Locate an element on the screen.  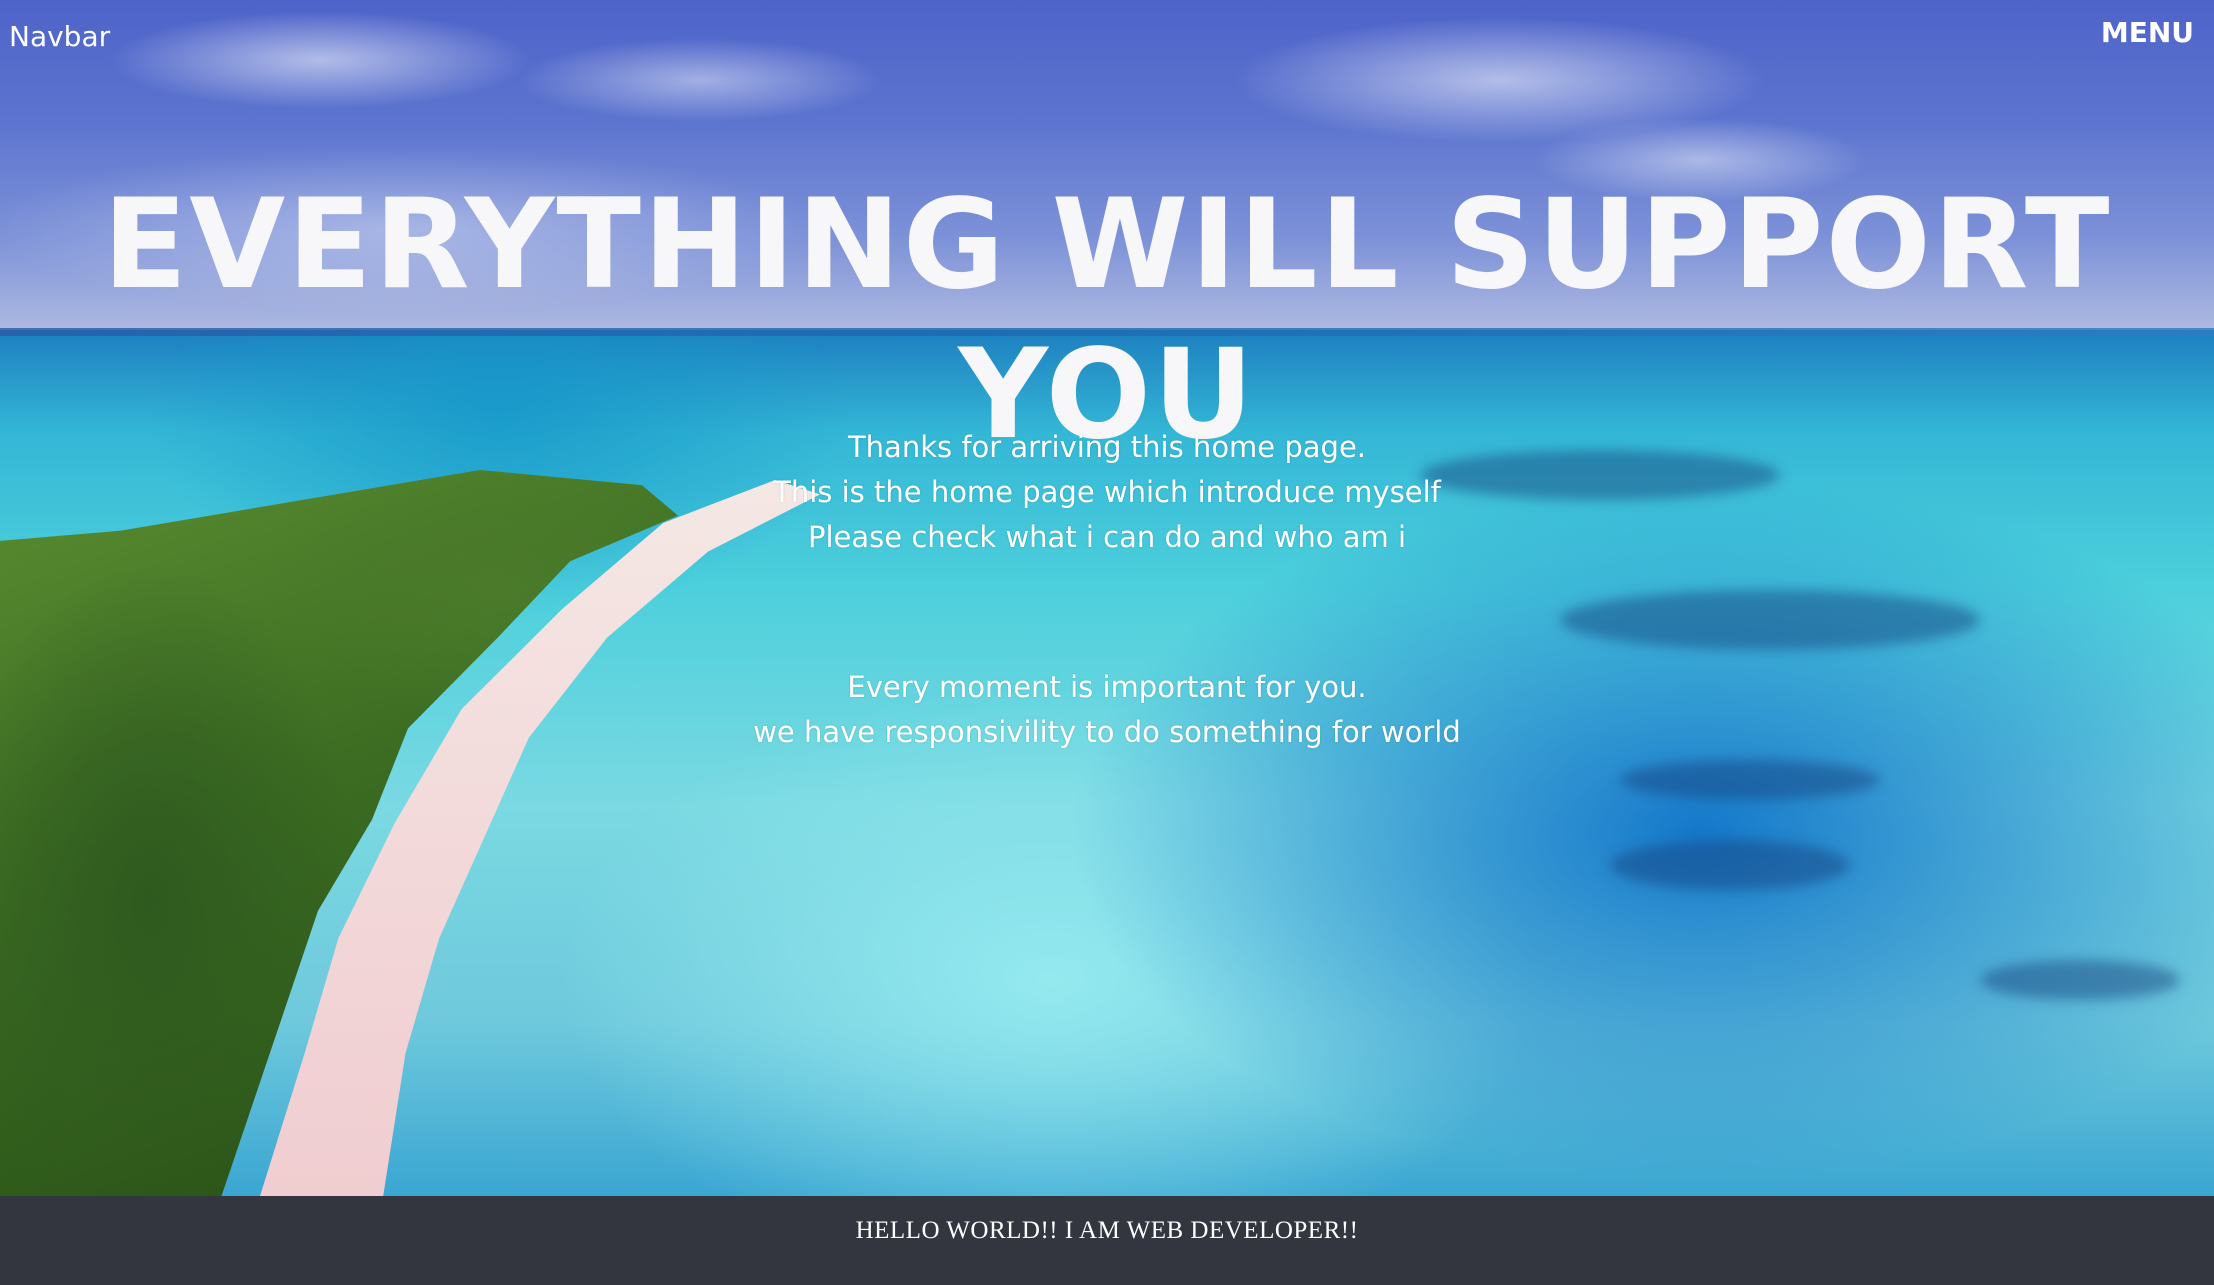
footer: HELLO WORLD!! I AM WEB DEVELOPER!! is located at coordinates (1107, 1240).